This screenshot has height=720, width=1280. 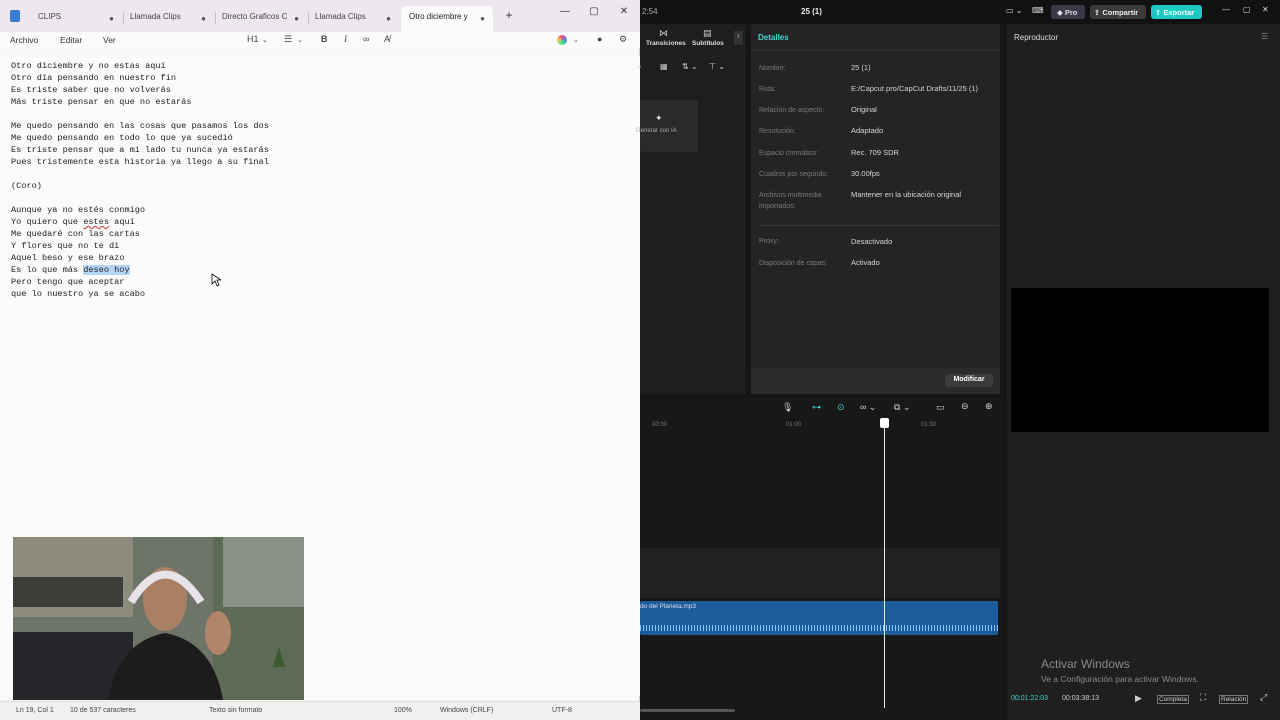 What do you see at coordinates (708, 43) in the screenshot?
I see `tab-subtitles: Subtítulos` at bounding box center [708, 43].